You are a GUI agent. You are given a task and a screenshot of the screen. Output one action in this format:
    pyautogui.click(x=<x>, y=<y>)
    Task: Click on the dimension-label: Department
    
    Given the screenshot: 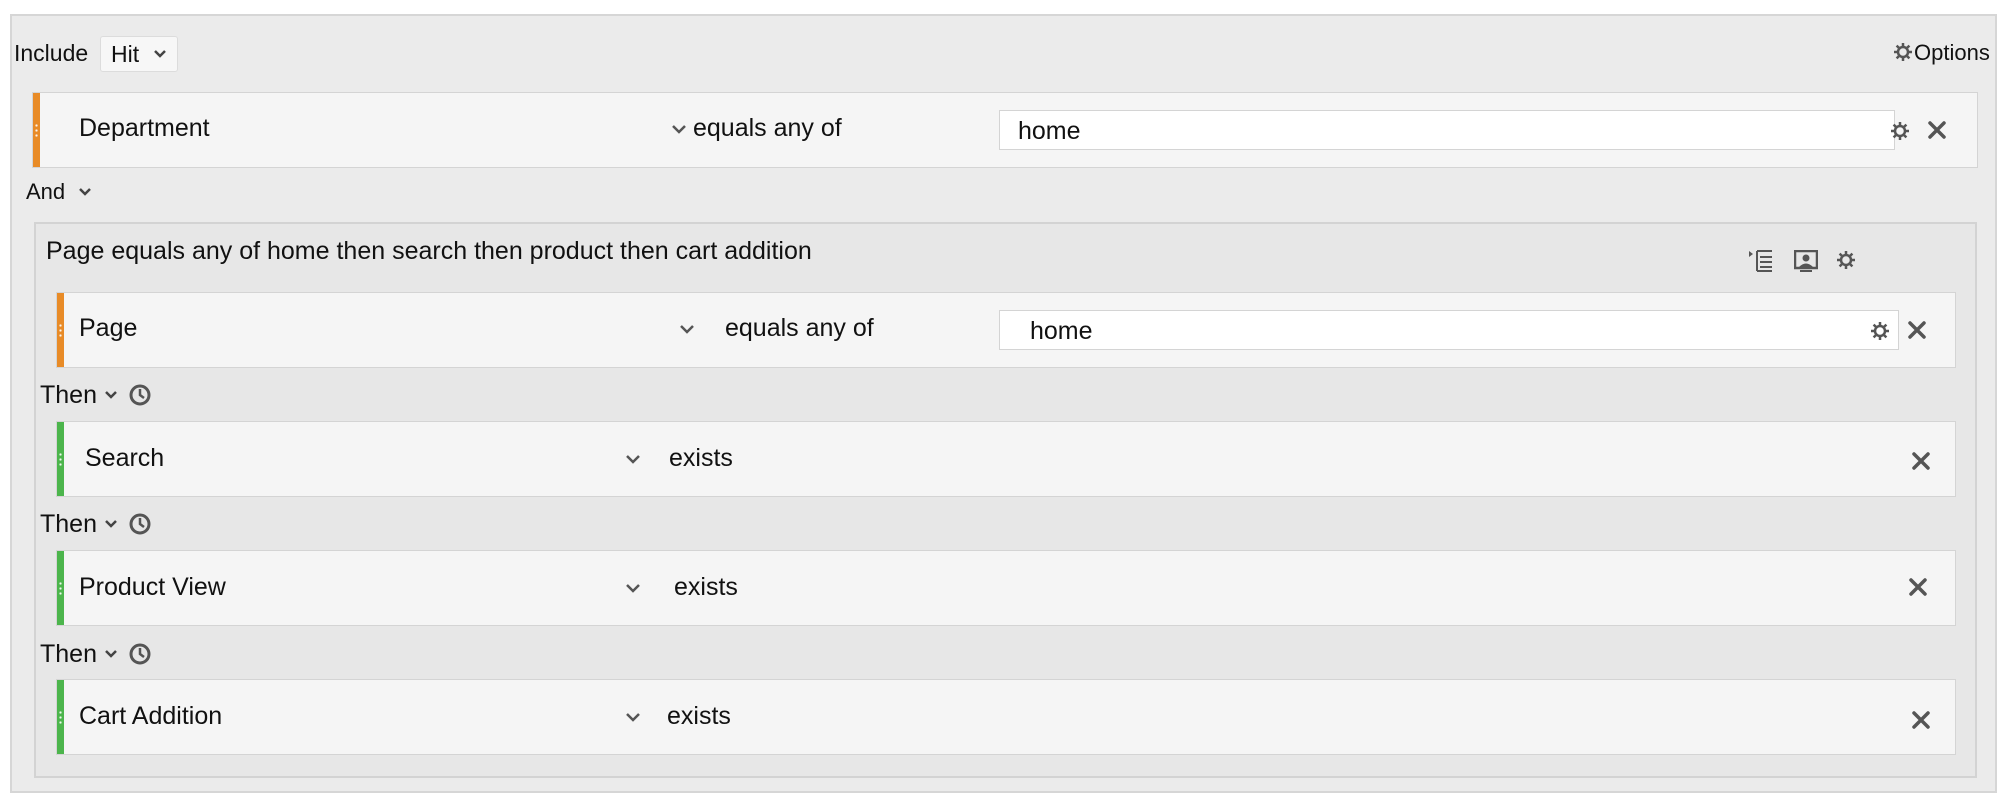 What is the action you would take?
    pyautogui.click(x=144, y=128)
    